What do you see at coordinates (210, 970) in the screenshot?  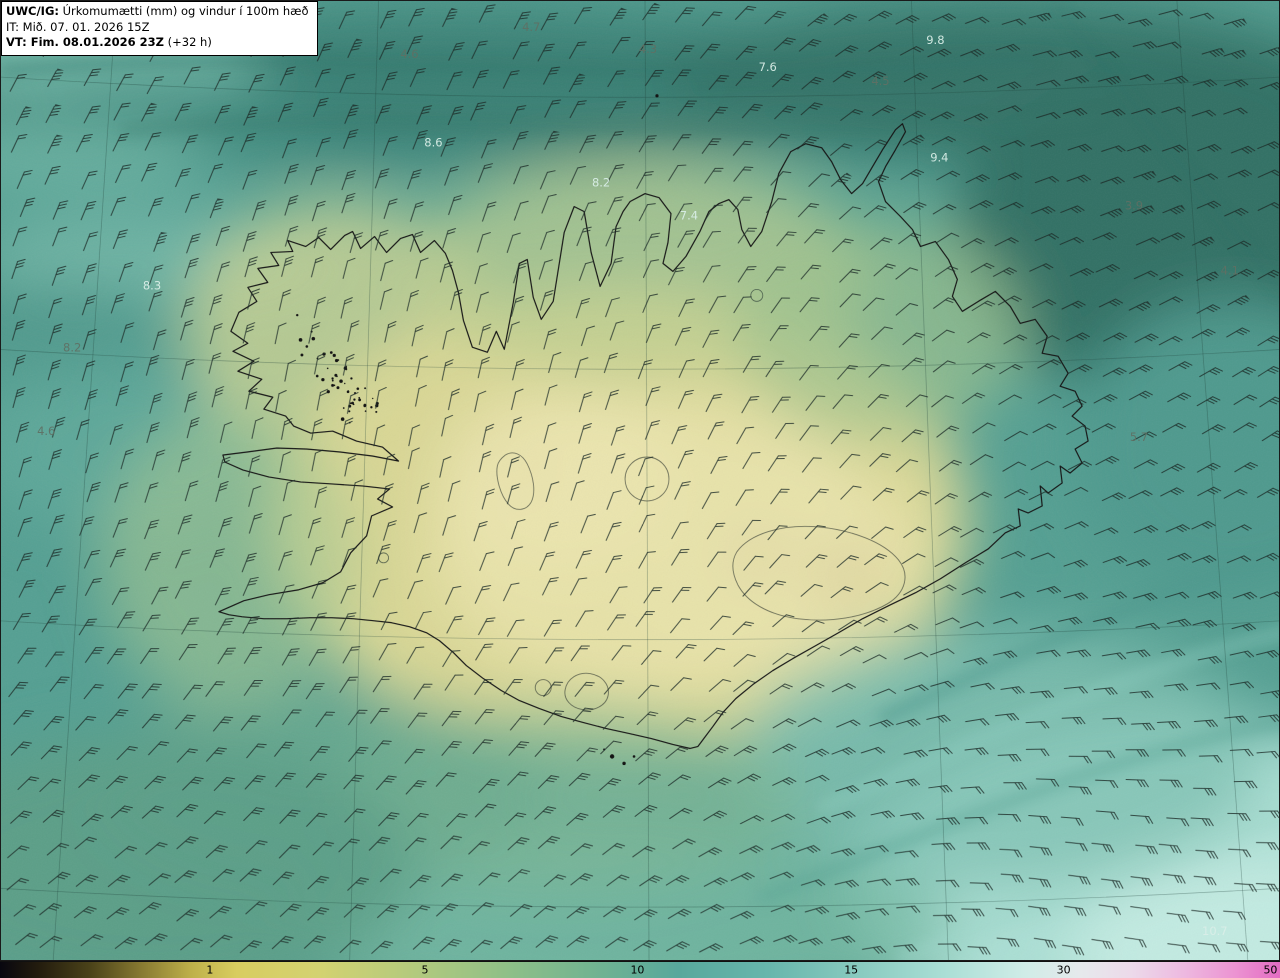 I see `colorbar-tick-label: 1` at bounding box center [210, 970].